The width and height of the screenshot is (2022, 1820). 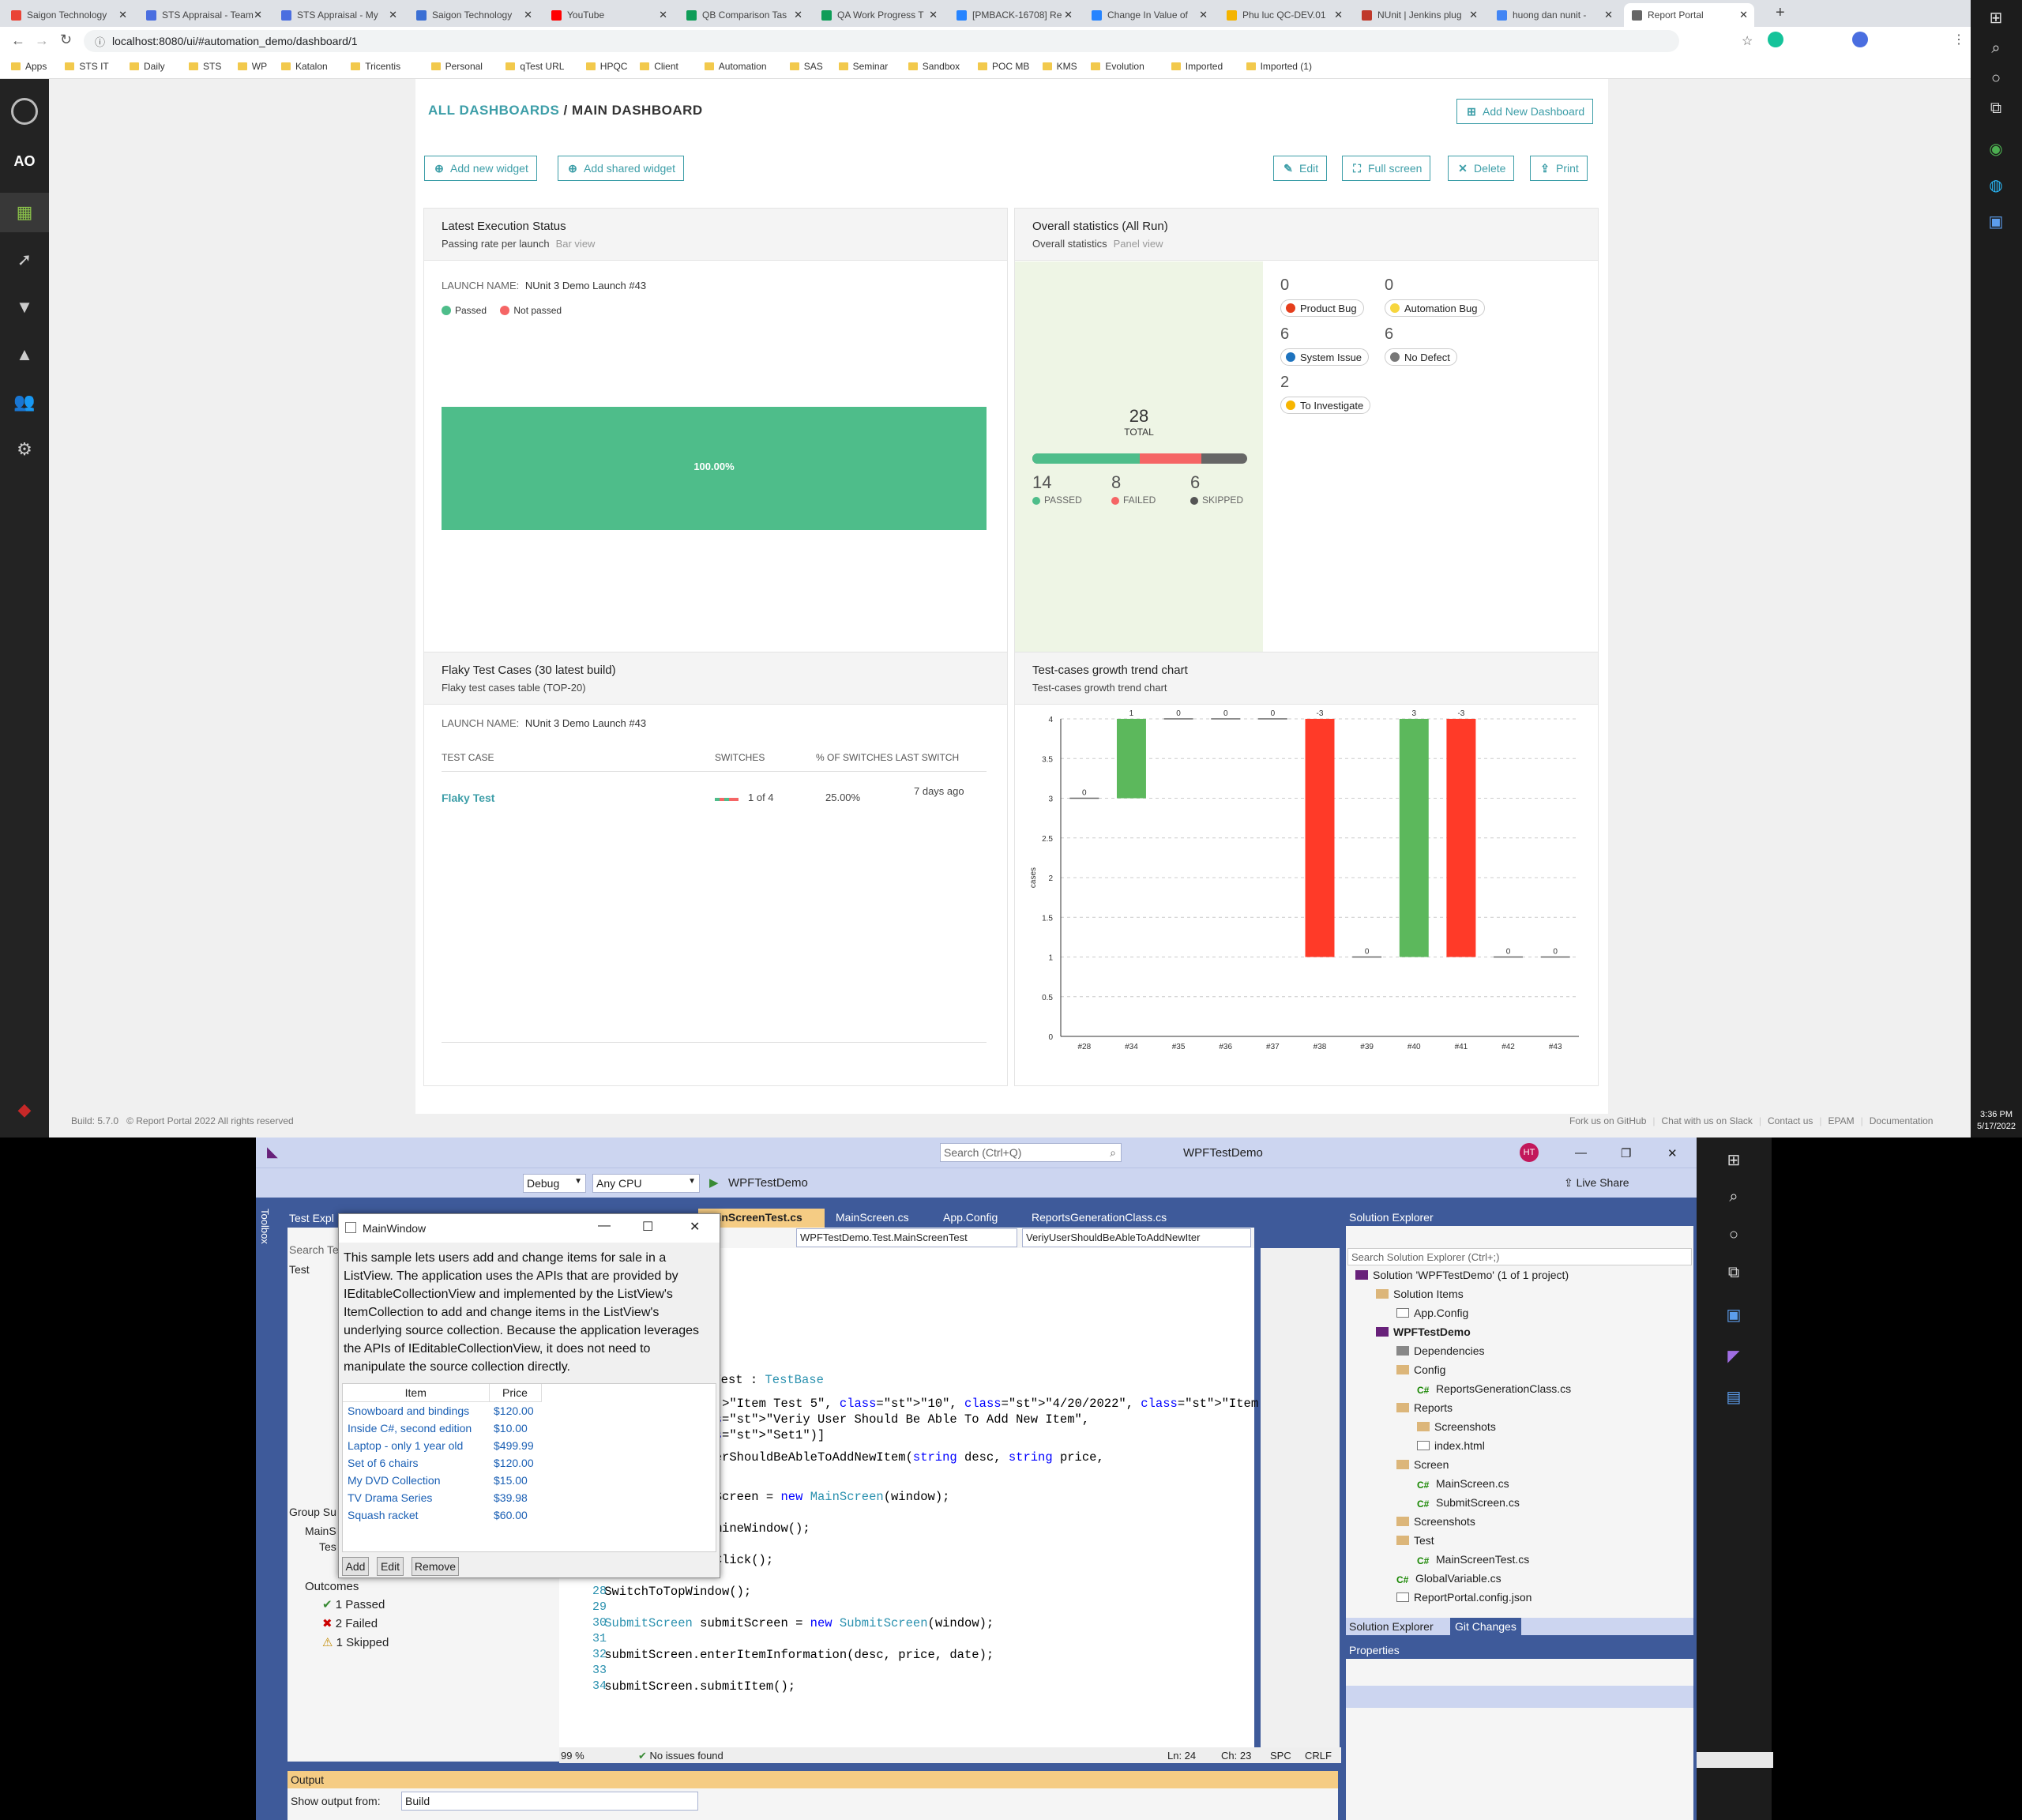 What do you see at coordinates (1519, 1217) in the screenshot?
I see `solution-explorer-title: Solution Explorer` at bounding box center [1519, 1217].